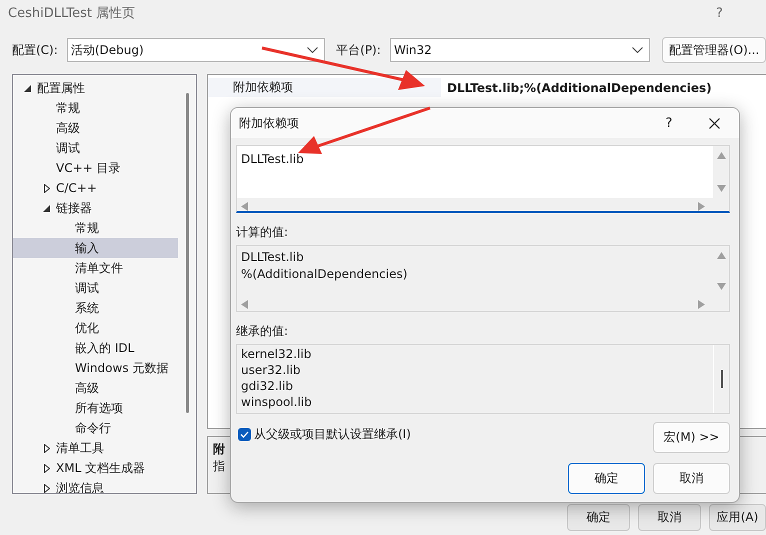 The height and width of the screenshot is (535, 766). What do you see at coordinates (263, 232) in the screenshot?
I see `section-label: 计算的值:` at bounding box center [263, 232].